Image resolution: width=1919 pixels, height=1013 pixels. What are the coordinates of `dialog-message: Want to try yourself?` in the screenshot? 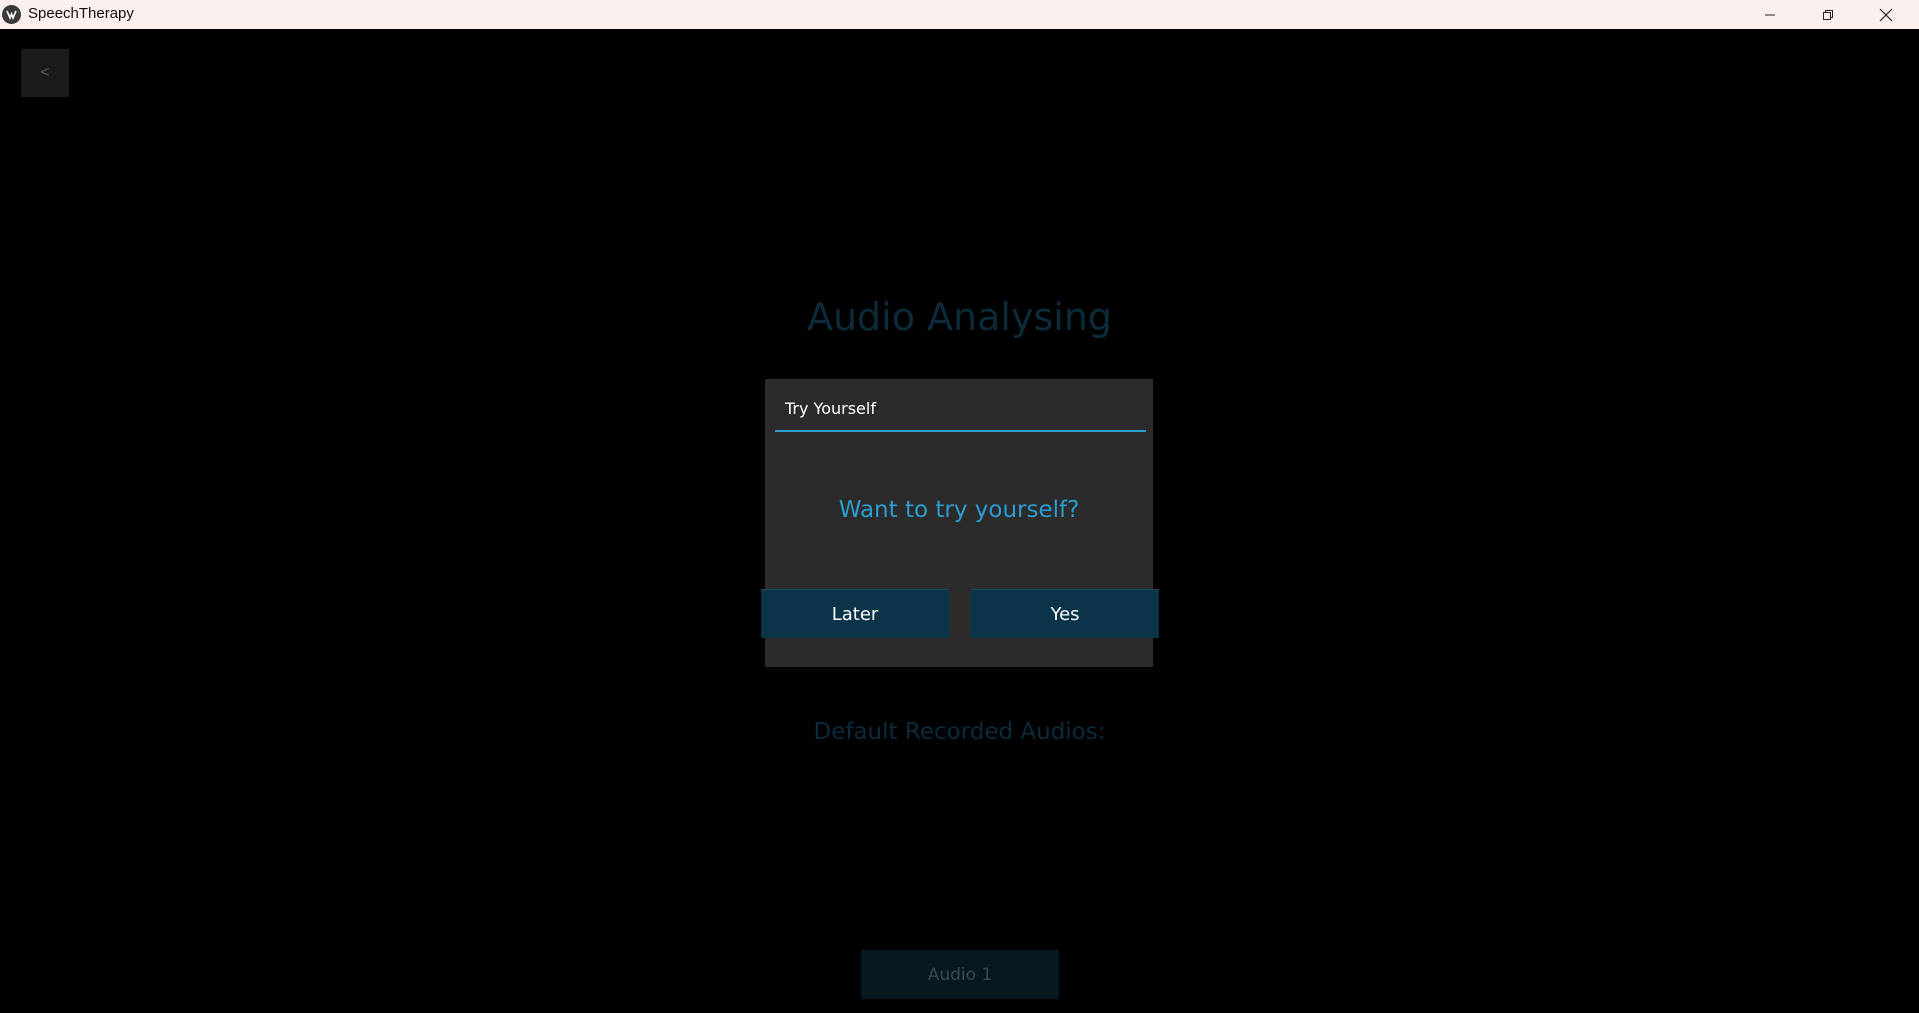 It's located at (959, 510).